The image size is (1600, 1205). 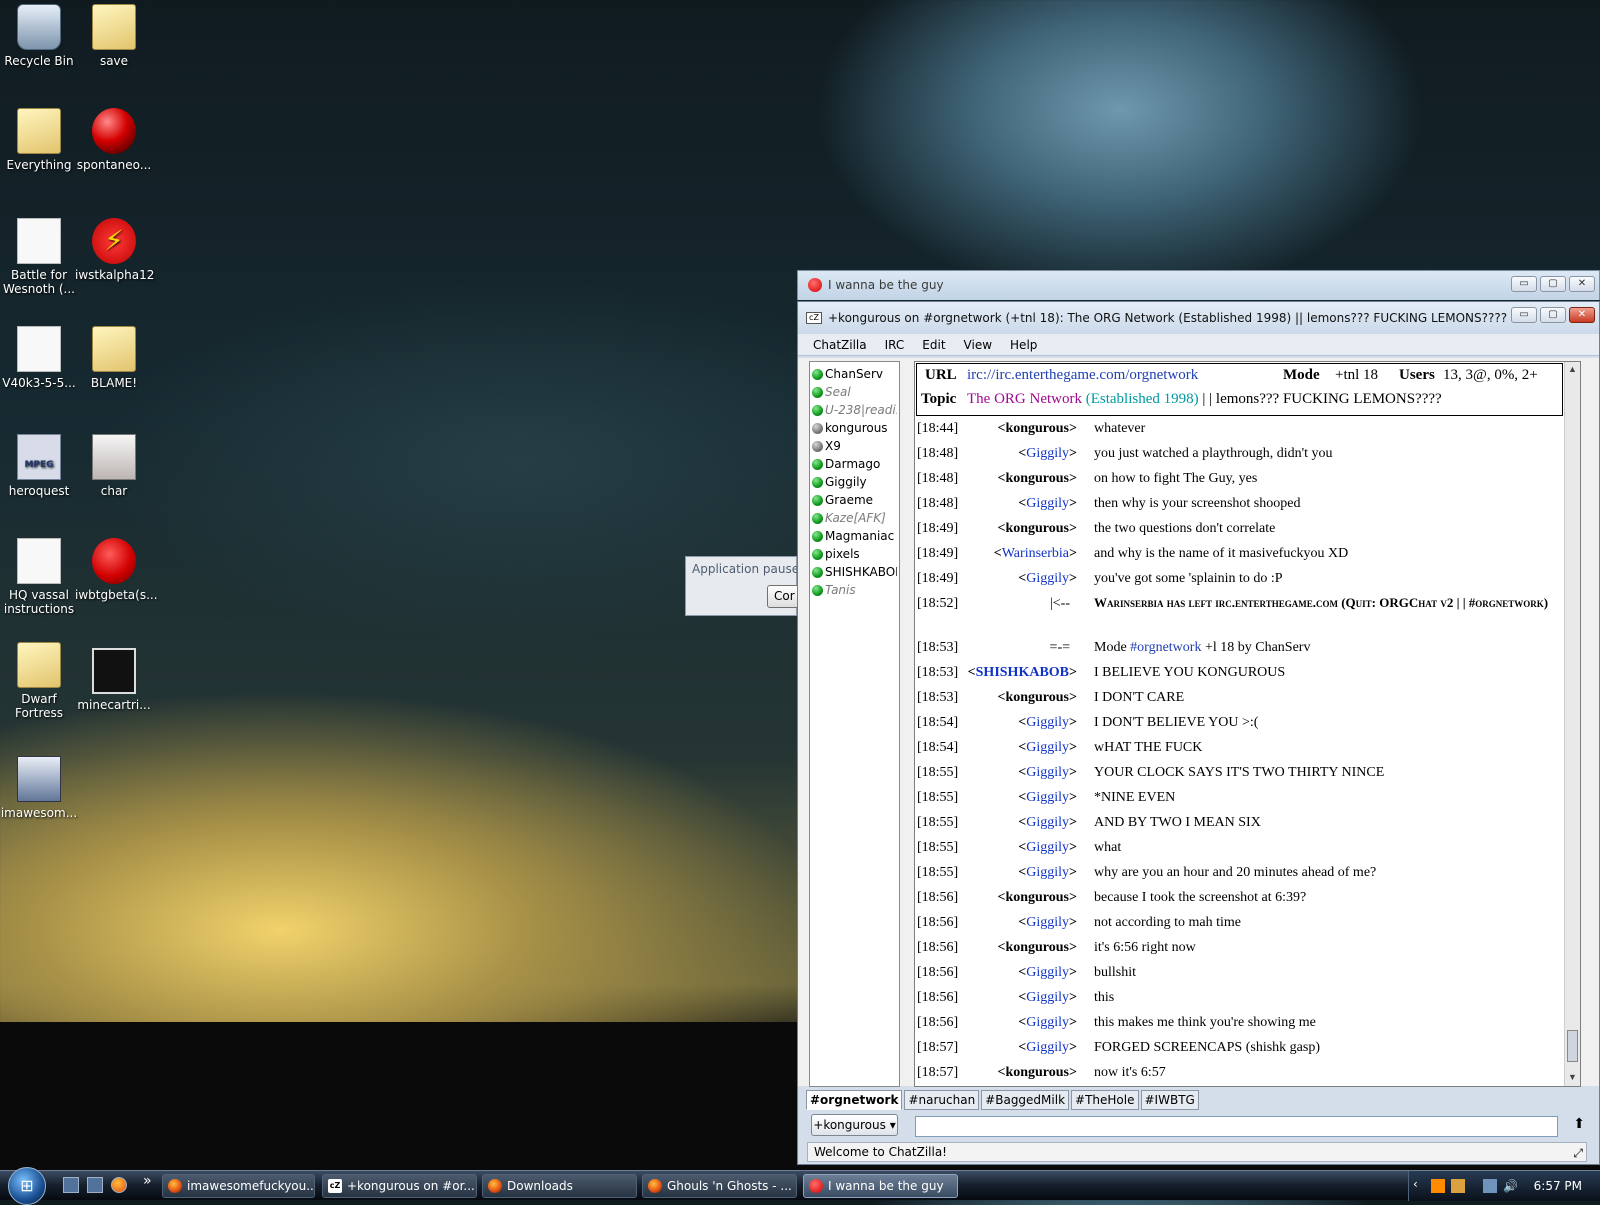 What do you see at coordinates (114, 466) in the screenshot?
I see `desktop-icon-char: char` at bounding box center [114, 466].